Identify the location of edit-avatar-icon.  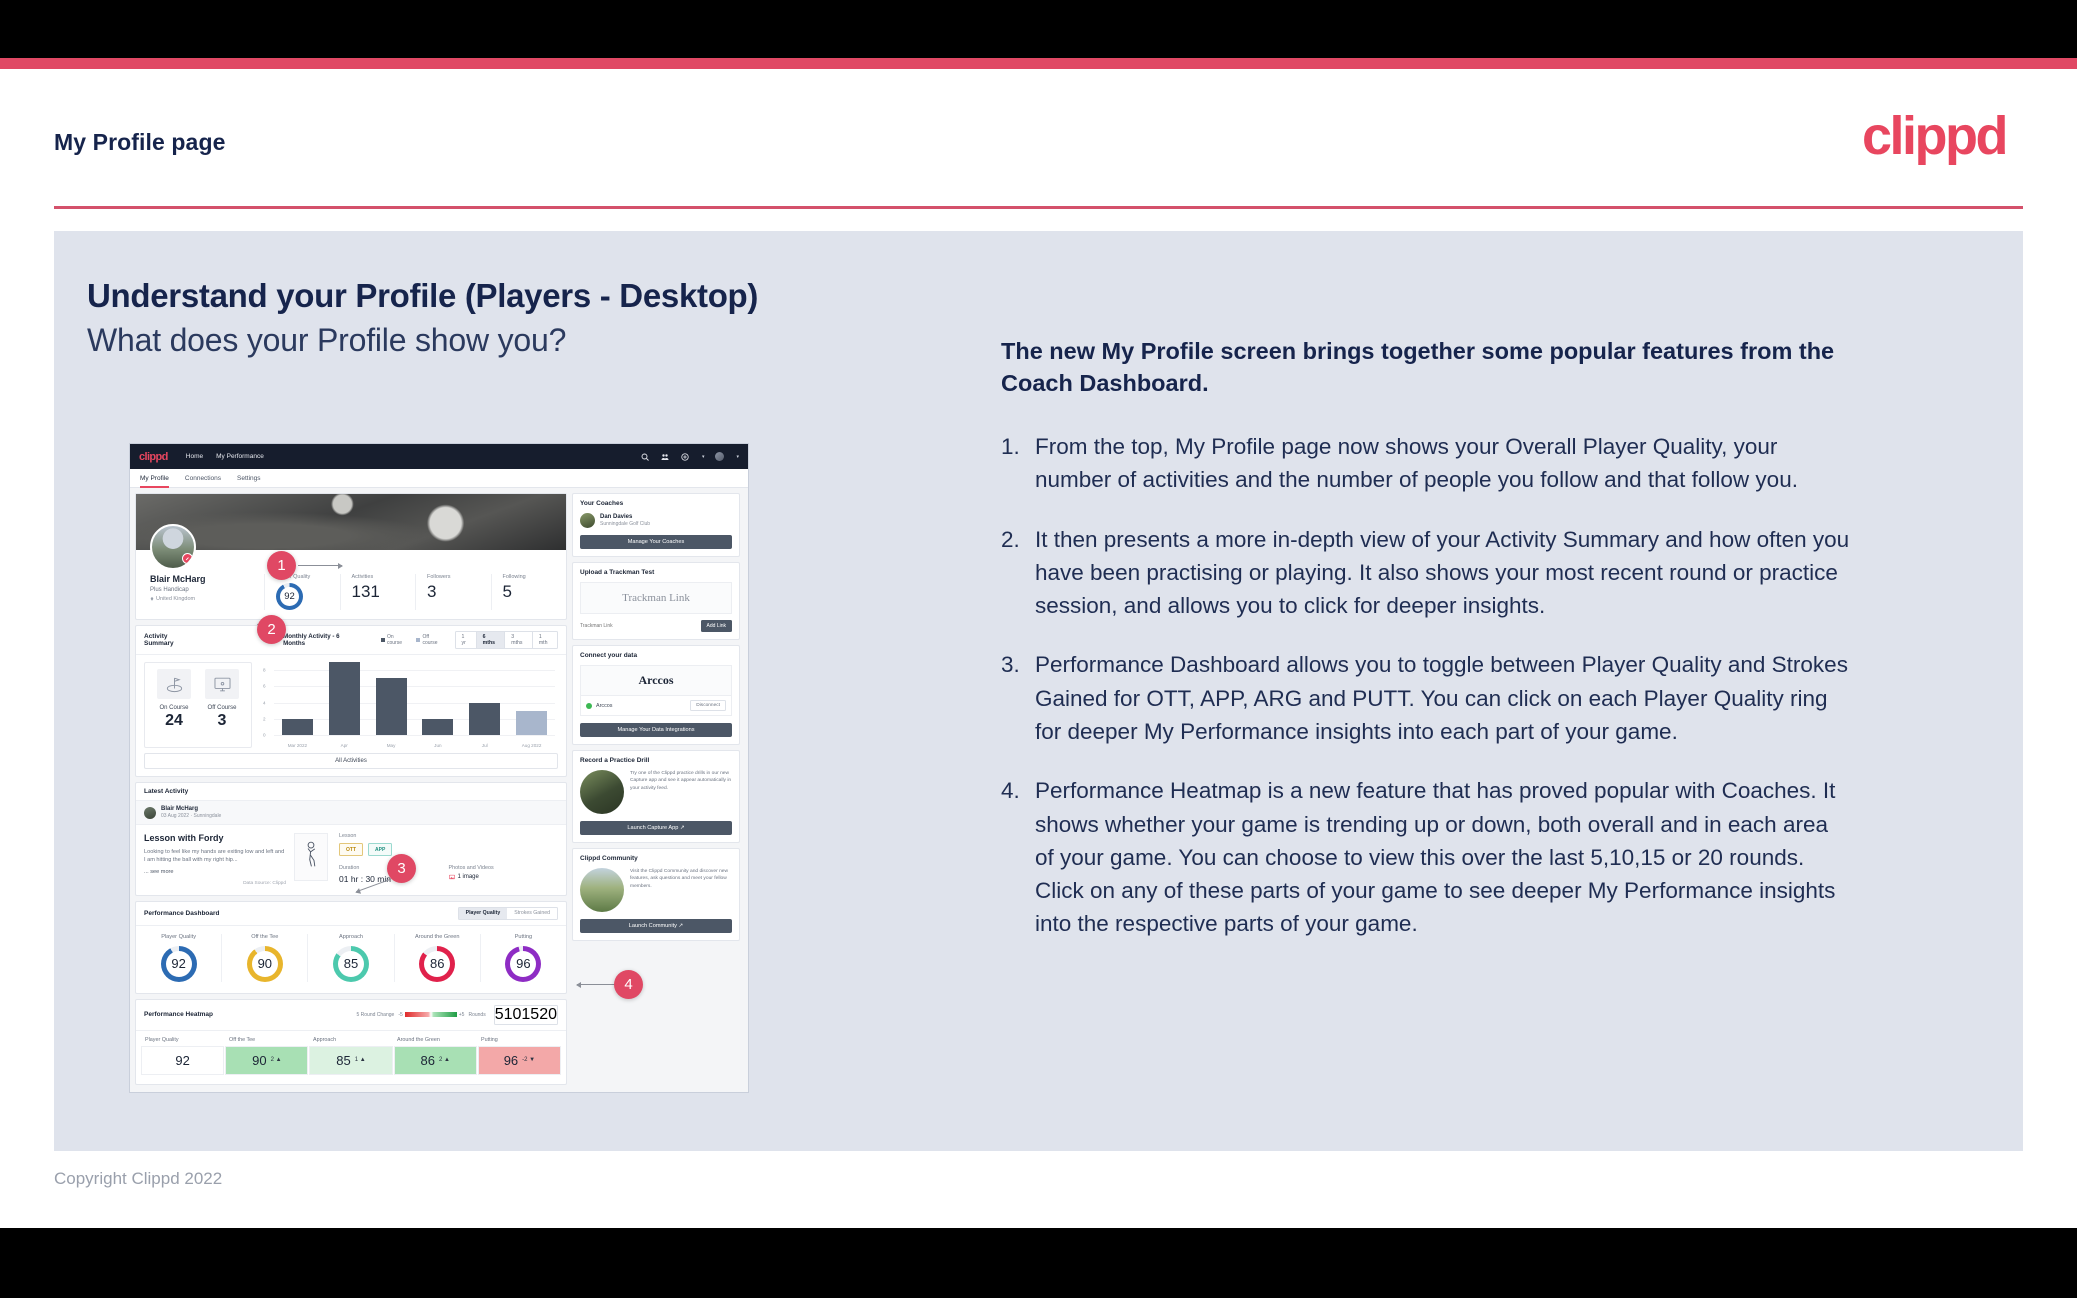
(187, 558).